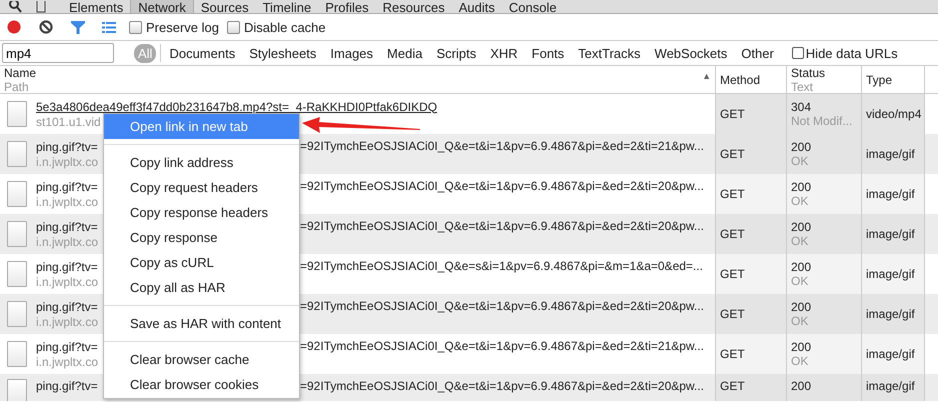  What do you see at coordinates (201, 287) in the screenshot?
I see `menu-item: Copy all as HAR` at bounding box center [201, 287].